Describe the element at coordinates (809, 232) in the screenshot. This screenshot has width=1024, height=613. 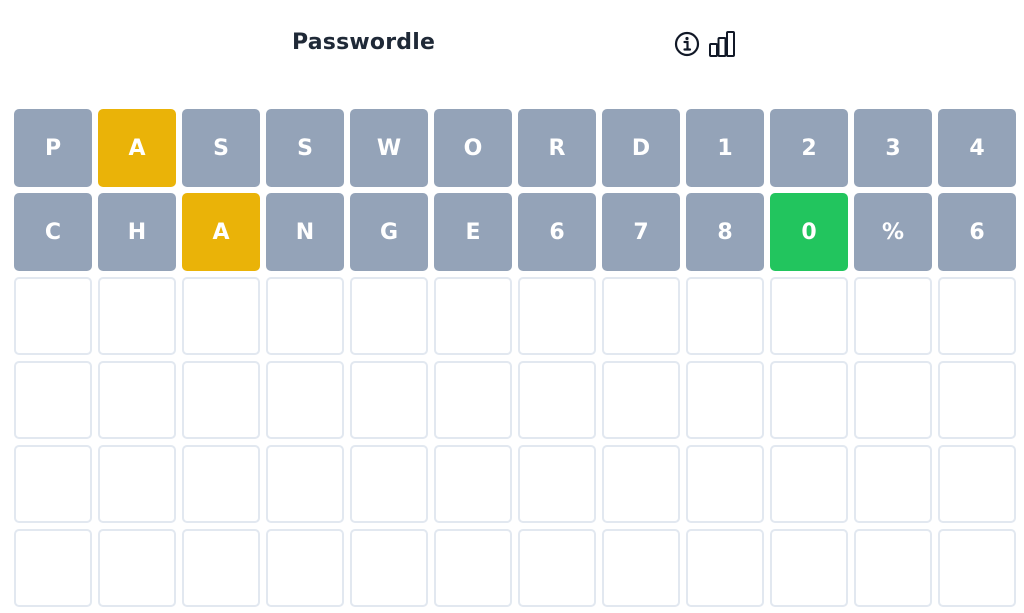
I see `letter-tile-correct: 0` at that location.